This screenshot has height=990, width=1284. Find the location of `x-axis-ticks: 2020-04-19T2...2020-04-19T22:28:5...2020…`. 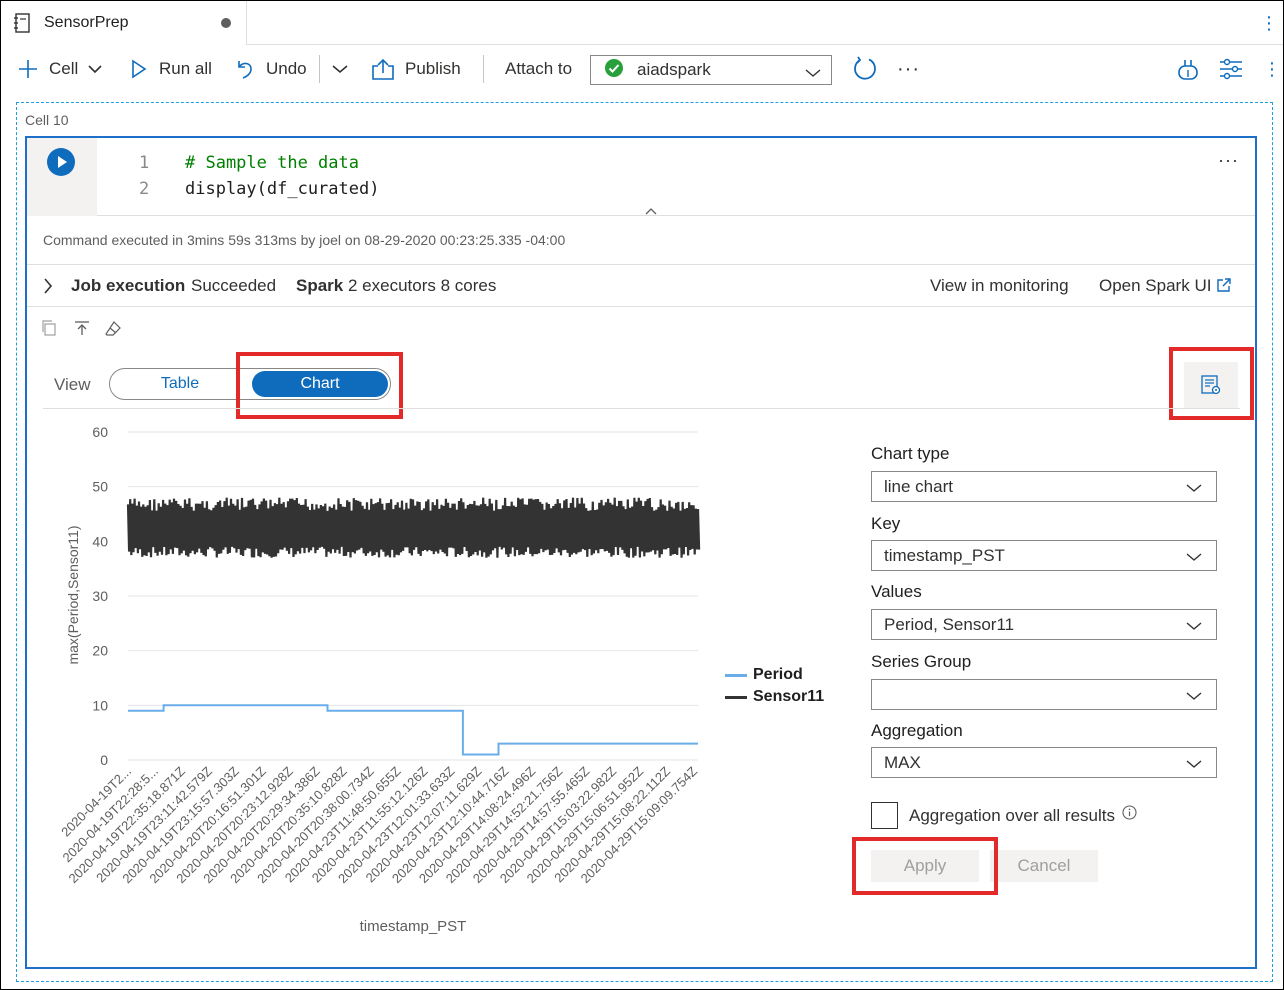

x-axis-ticks: 2020-04-19T2...2020-04-19T22:28:5...2020… is located at coordinates (379, 824).